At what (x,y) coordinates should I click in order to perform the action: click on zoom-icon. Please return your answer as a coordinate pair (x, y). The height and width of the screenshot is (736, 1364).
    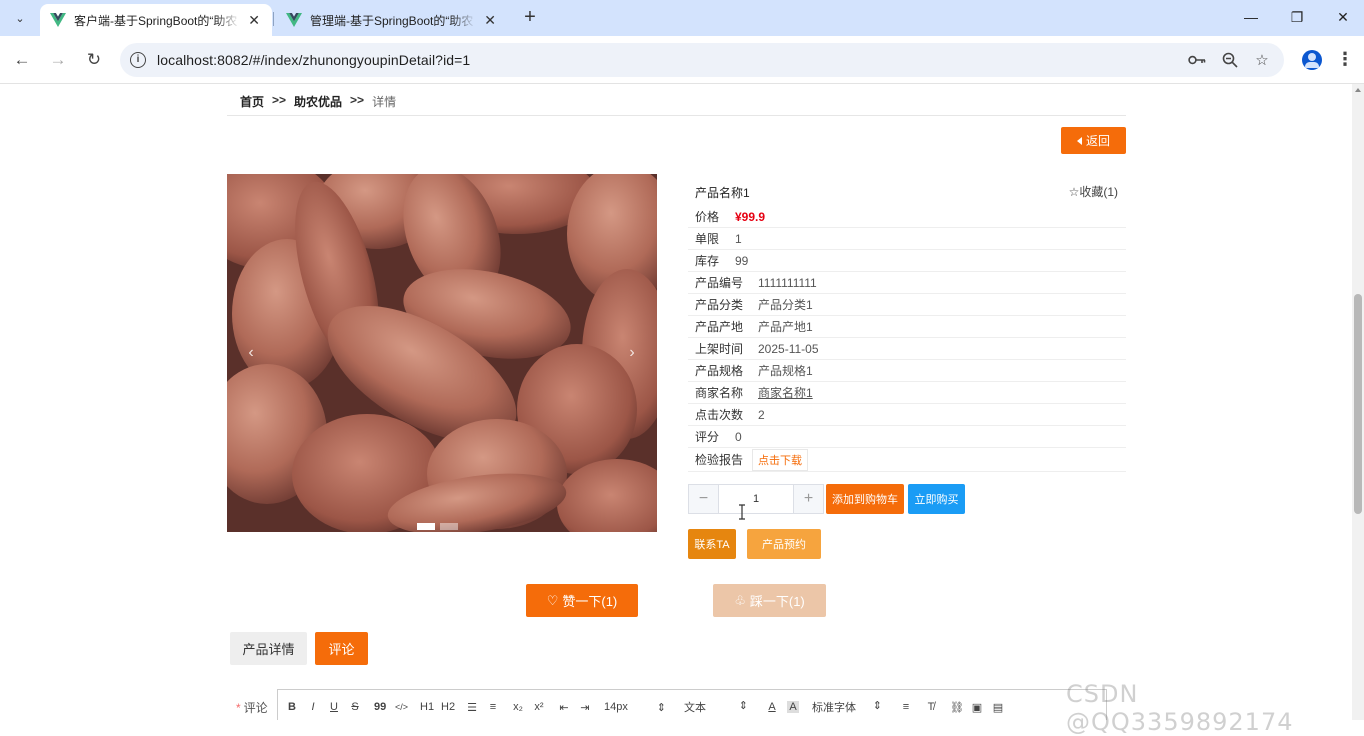
    Looking at the image, I should click on (1230, 60).